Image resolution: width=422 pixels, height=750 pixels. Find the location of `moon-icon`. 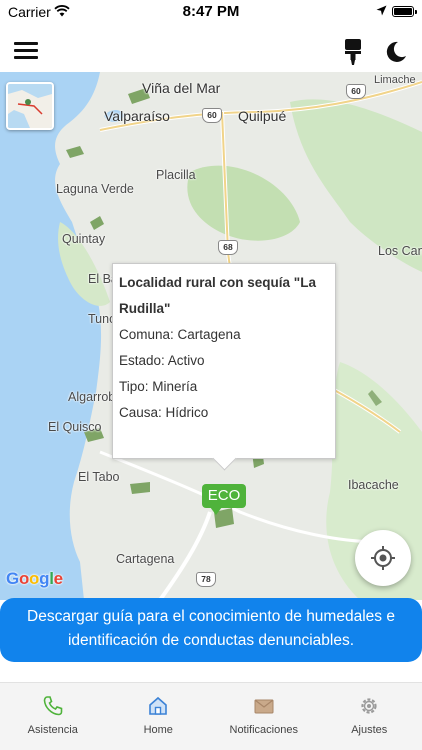

moon-icon is located at coordinates (396, 52).